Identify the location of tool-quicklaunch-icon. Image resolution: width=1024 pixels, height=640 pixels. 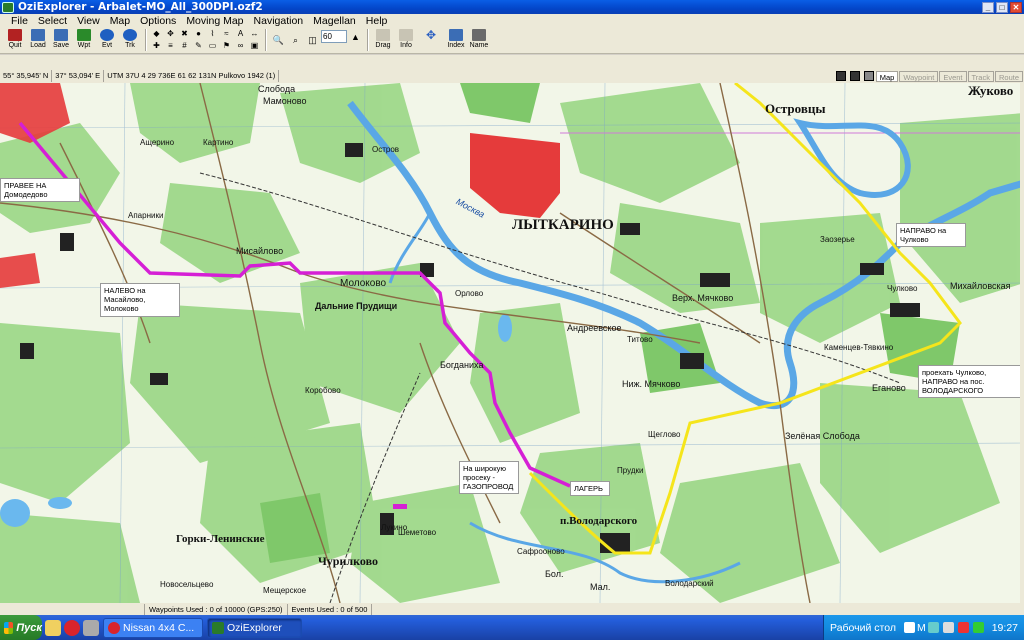
(91, 627).